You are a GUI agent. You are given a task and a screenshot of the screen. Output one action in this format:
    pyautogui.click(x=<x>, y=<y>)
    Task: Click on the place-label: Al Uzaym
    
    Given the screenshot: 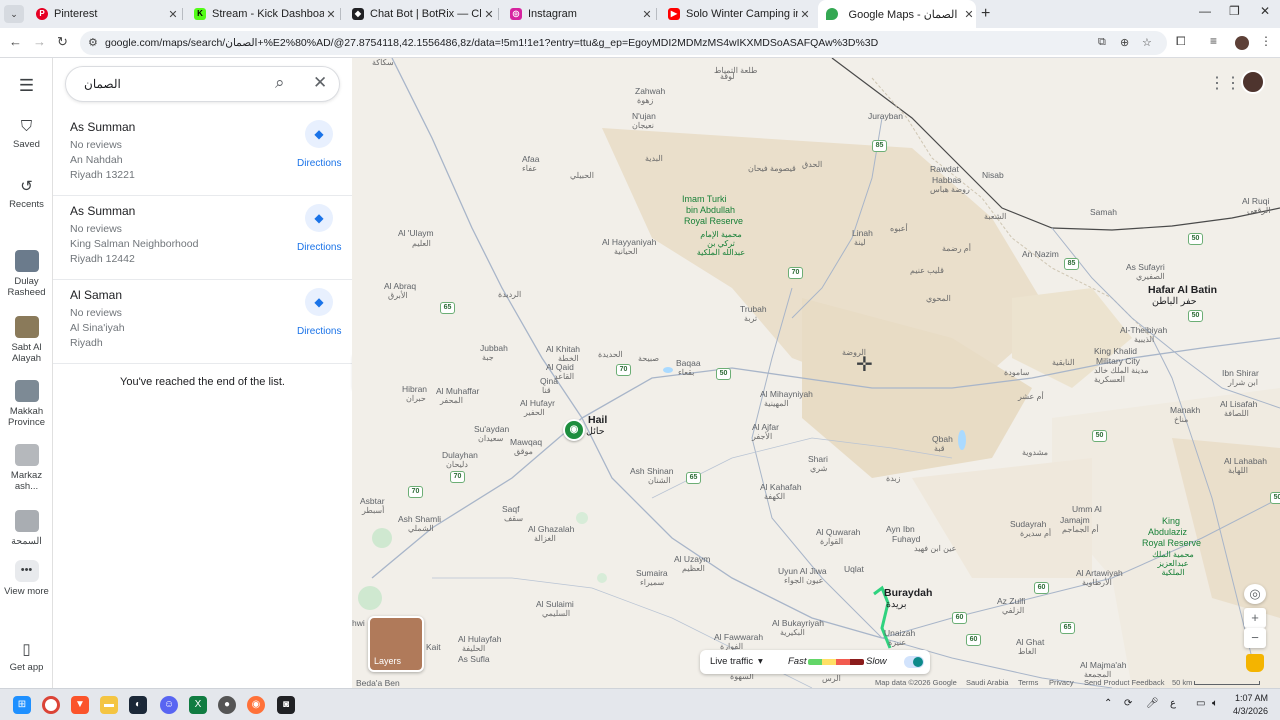 What is the action you would take?
    pyautogui.click(x=692, y=559)
    